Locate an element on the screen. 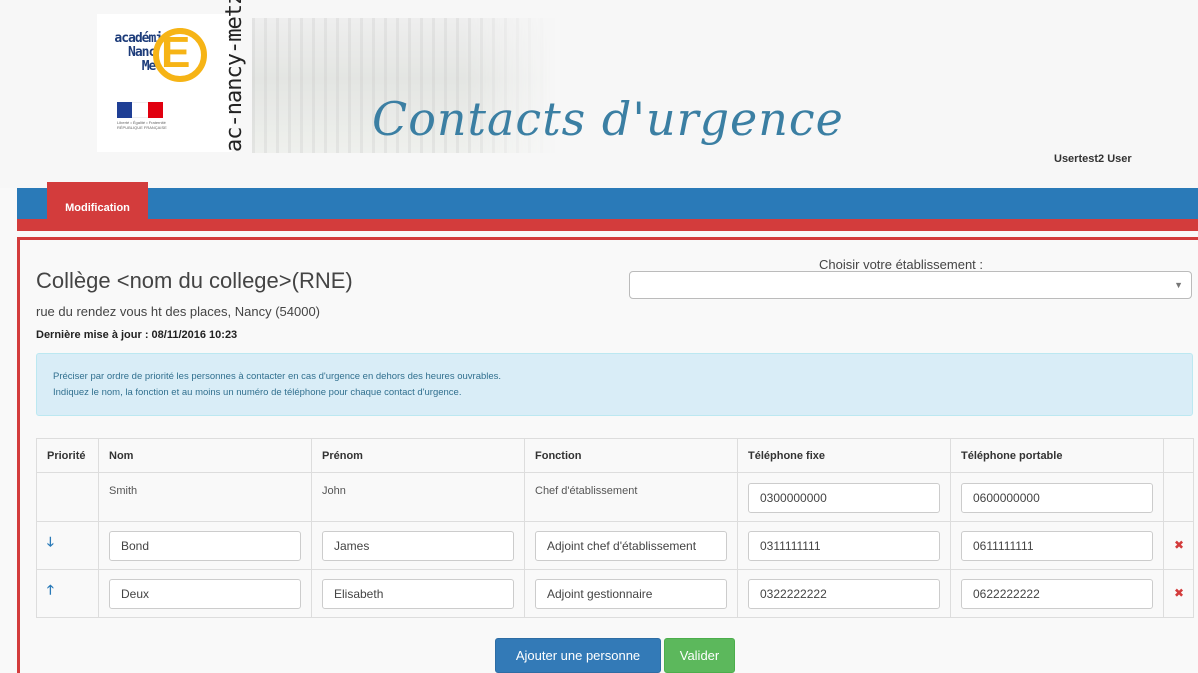 The height and width of the screenshot is (673, 1198). priority-cell: 🡓 is located at coordinates (67, 545).